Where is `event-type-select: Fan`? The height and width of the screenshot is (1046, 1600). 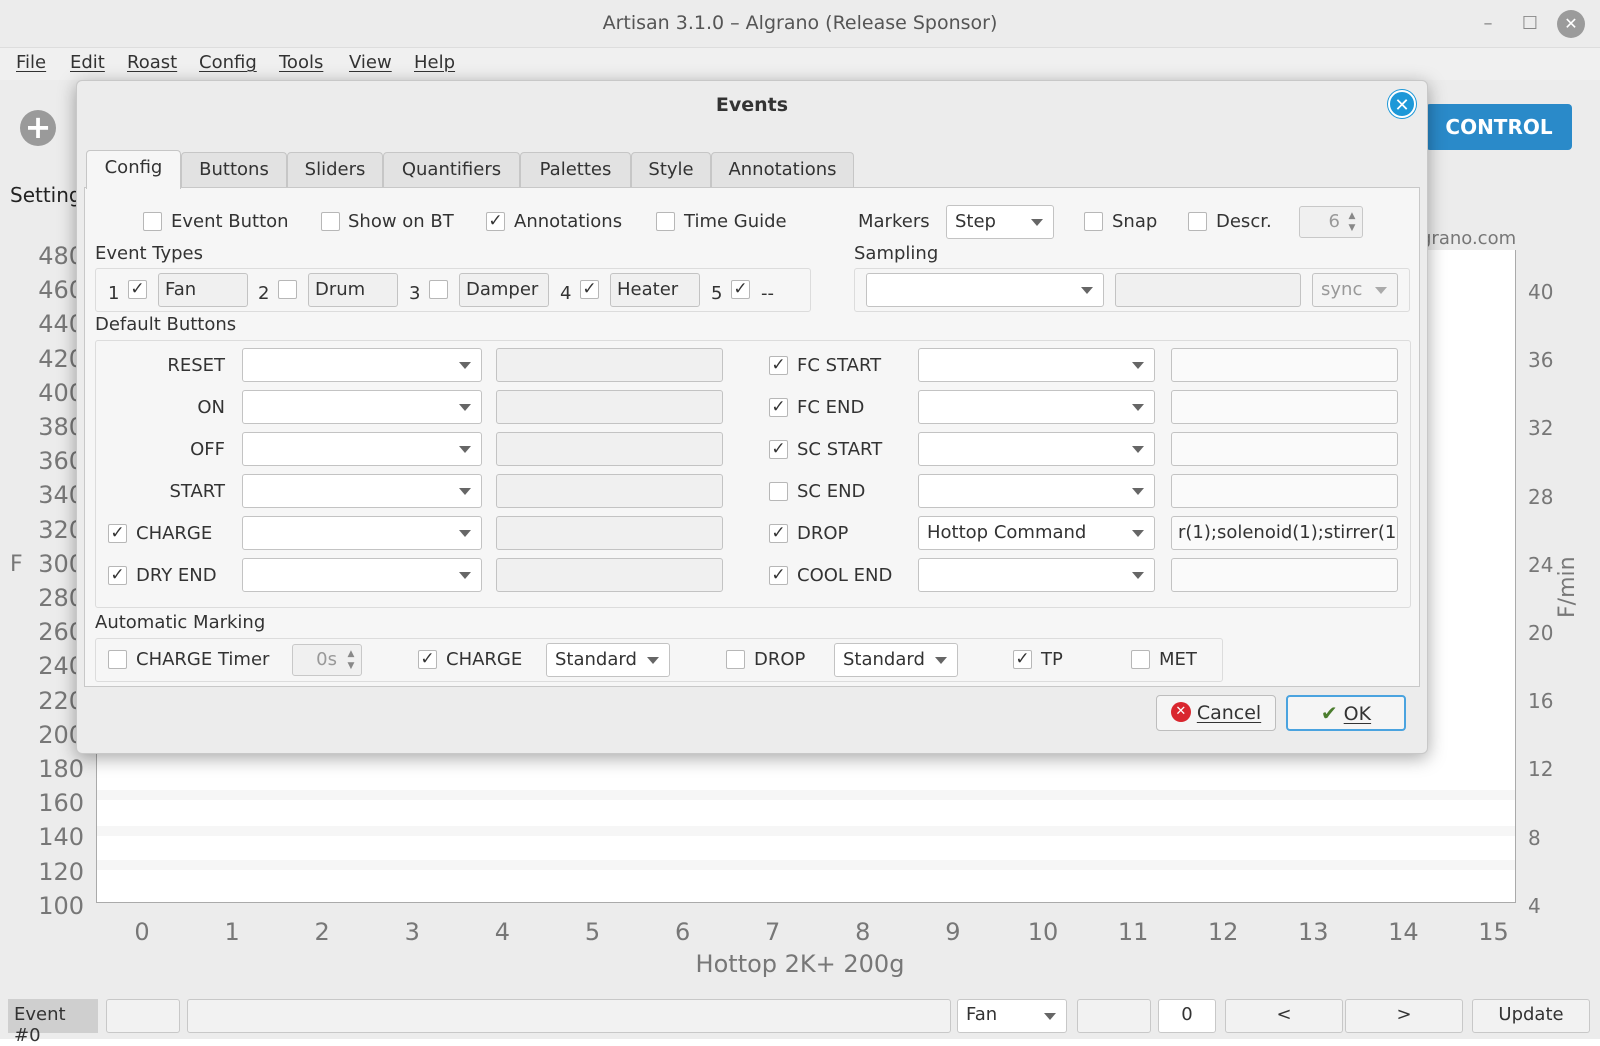
event-type-select: Fan is located at coordinates (1012, 1016).